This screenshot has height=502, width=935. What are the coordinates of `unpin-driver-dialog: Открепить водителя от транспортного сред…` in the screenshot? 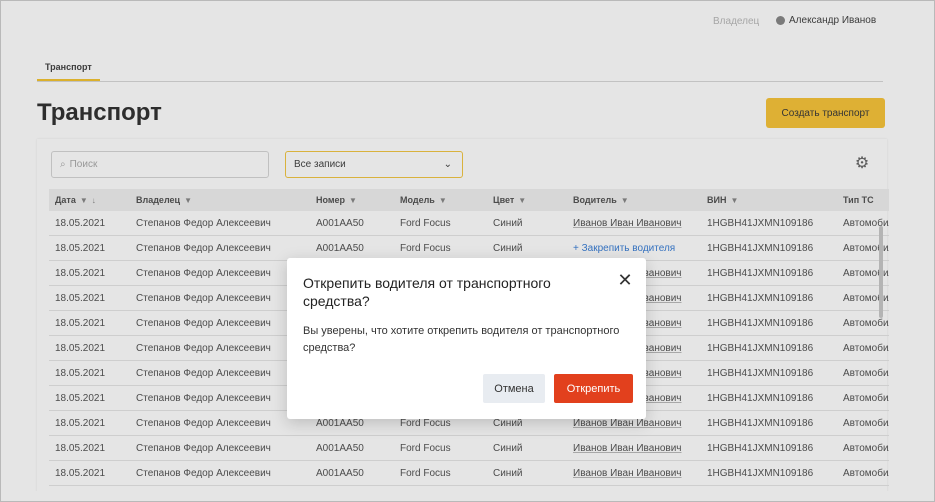 It's located at (466, 338).